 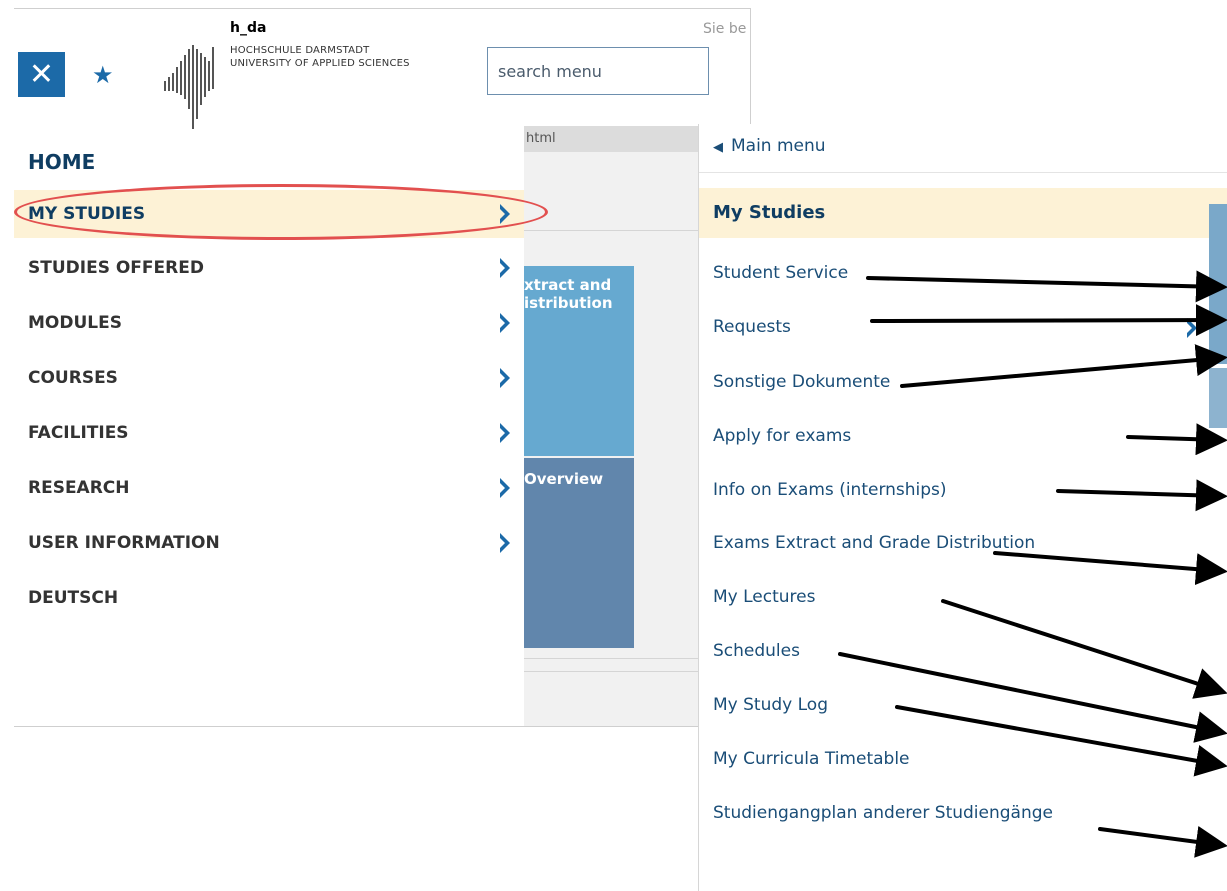 I want to click on menu-item-deutsch: DEUTSCH, so click(x=269, y=598).